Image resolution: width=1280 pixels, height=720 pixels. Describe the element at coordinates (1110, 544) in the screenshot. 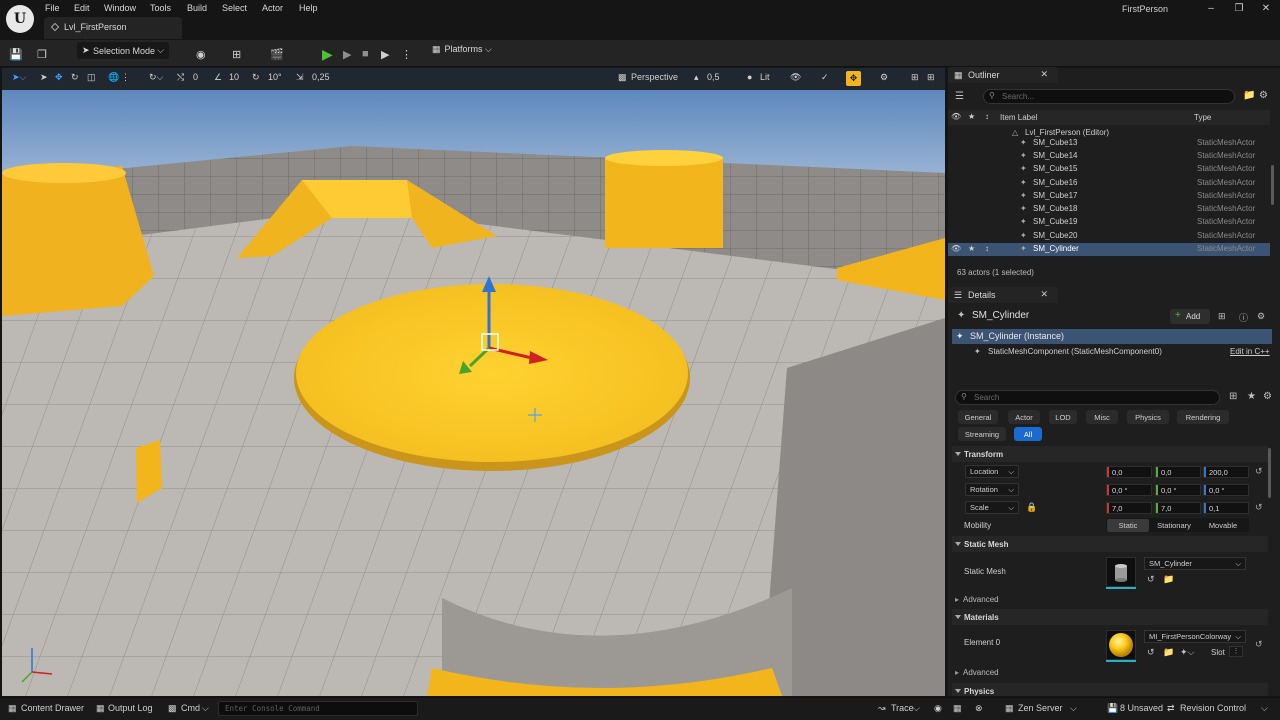

I see `static-mesh-section: Static Mesh` at that location.